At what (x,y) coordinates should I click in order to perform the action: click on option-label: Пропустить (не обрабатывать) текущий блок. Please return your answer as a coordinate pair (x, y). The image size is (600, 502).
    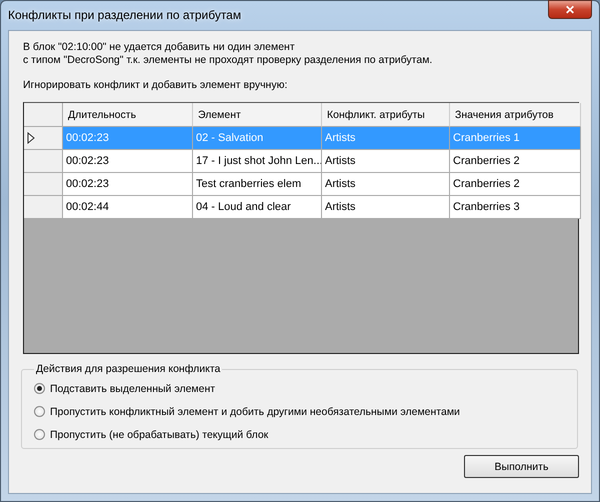
    Looking at the image, I should click on (159, 434).